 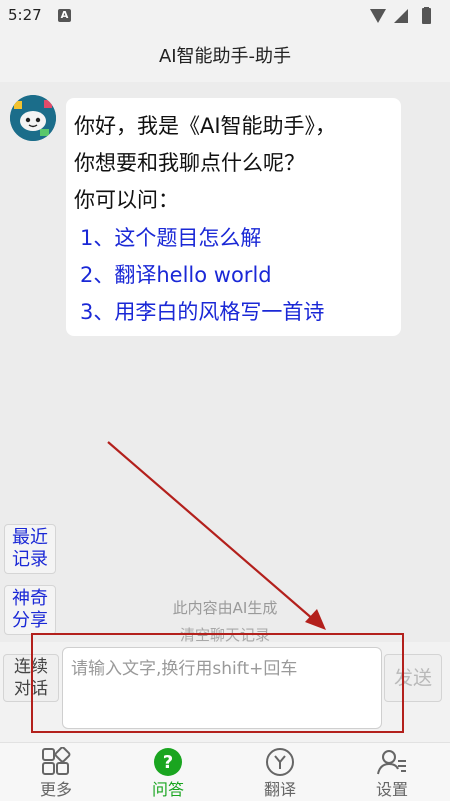 I want to click on bot-message-line: 你想要和我聊点什么呢？, so click(x=189, y=163).